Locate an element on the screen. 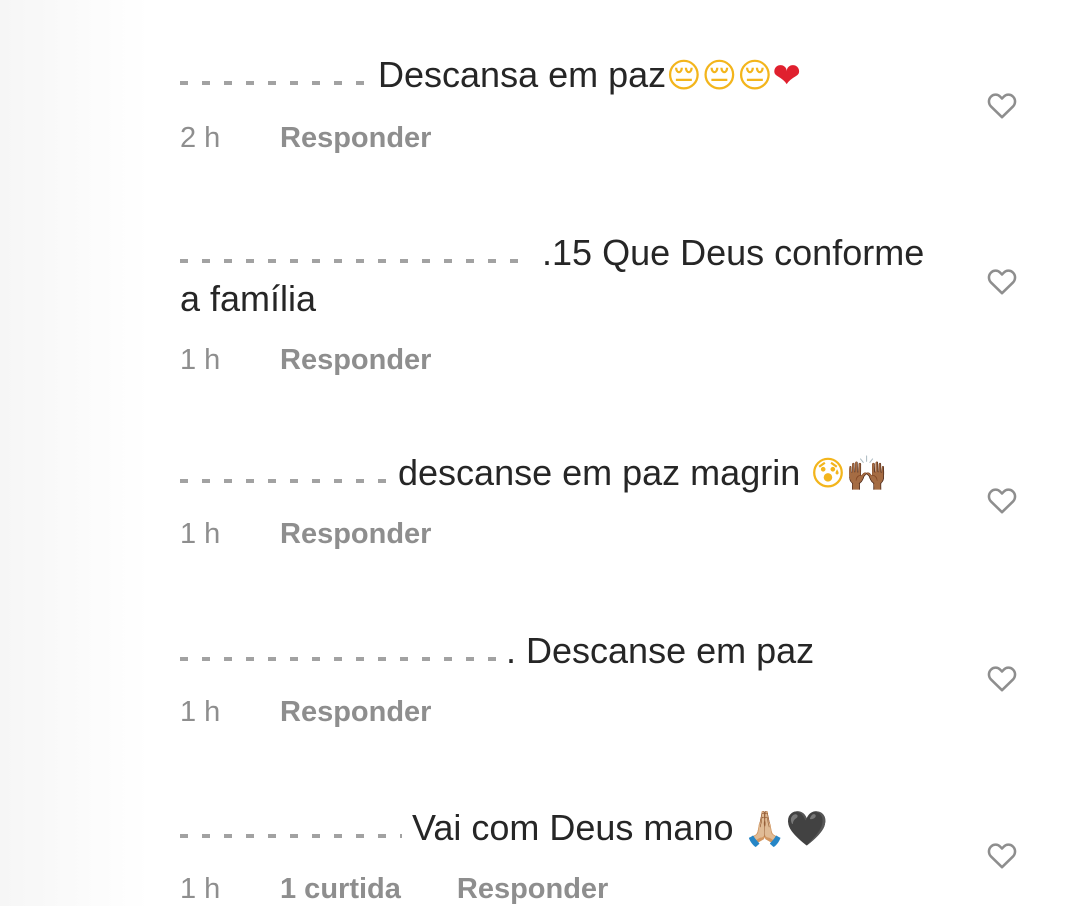 The image size is (1080, 907). comment-meta: 1 h 1 curtida Responder is located at coordinates (394, 889).